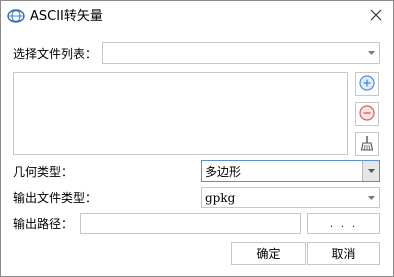 This screenshot has height=277, width=394. What do you see at coordinates (43, 224) in the screenshot?
I see `output-path-label: 输出路径：` at bounding box center [43, 224].